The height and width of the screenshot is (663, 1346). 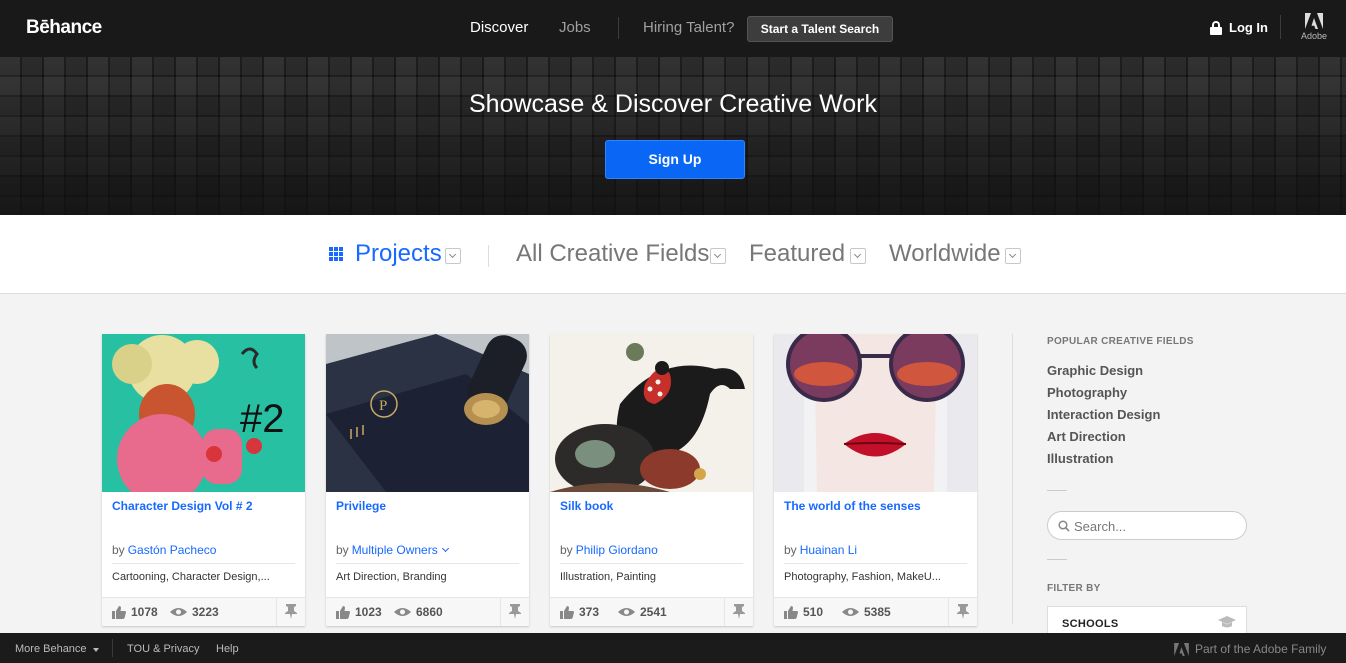 I want to click on views-count: 6860, so click(x=429, y=612).